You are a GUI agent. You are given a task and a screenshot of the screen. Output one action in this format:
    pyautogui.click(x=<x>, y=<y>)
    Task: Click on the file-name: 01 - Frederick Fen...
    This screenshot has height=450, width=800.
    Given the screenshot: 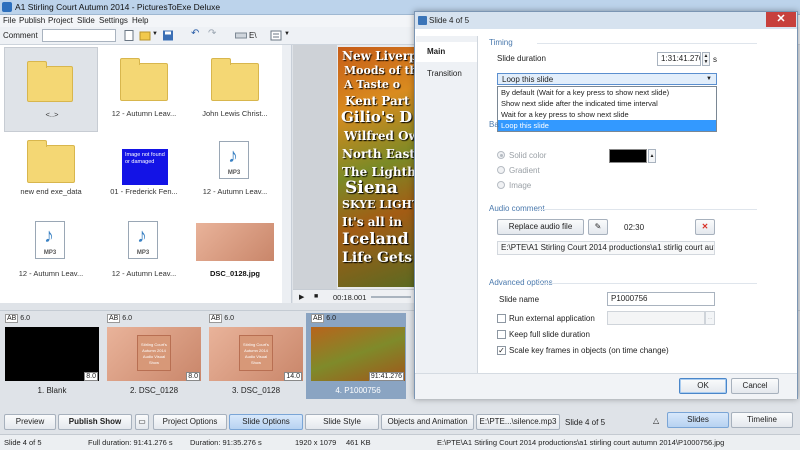 What is the action you would take?
    pyautogui.click(x=144, y=191)
    